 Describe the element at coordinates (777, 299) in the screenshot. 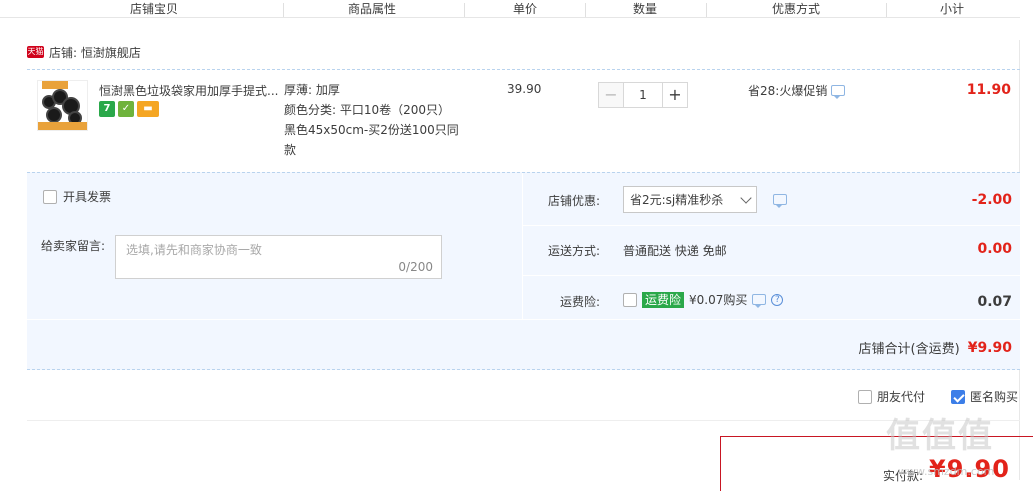

I see `help-icon: ?` at that location.